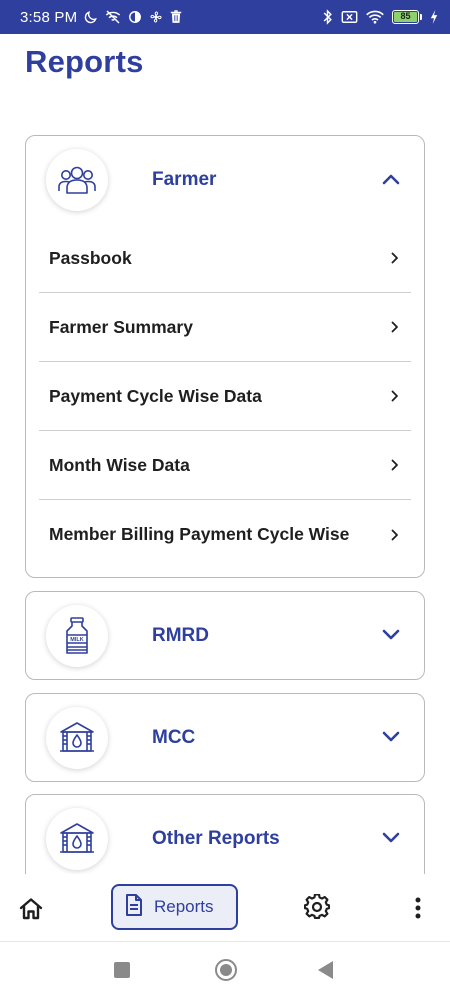  Describe the element at coordinates (91, 17) in the screenshot. I see `moon-icon` at that location.